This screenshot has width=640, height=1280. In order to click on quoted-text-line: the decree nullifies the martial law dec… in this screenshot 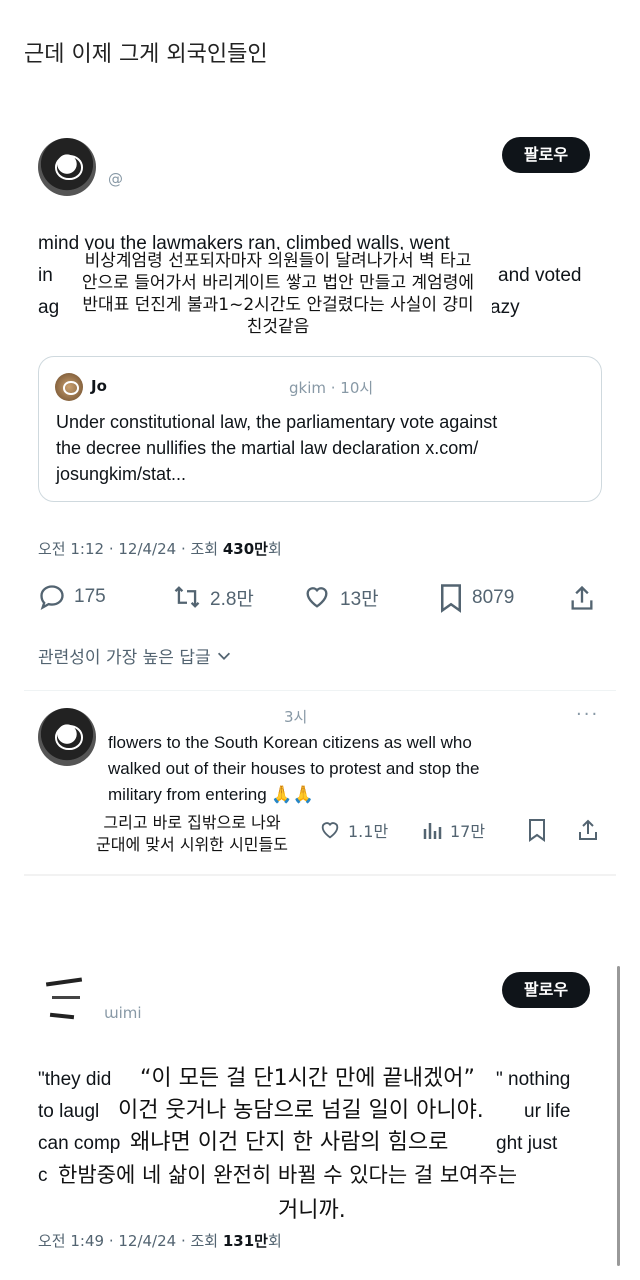, I will do `click(267, 448)`.